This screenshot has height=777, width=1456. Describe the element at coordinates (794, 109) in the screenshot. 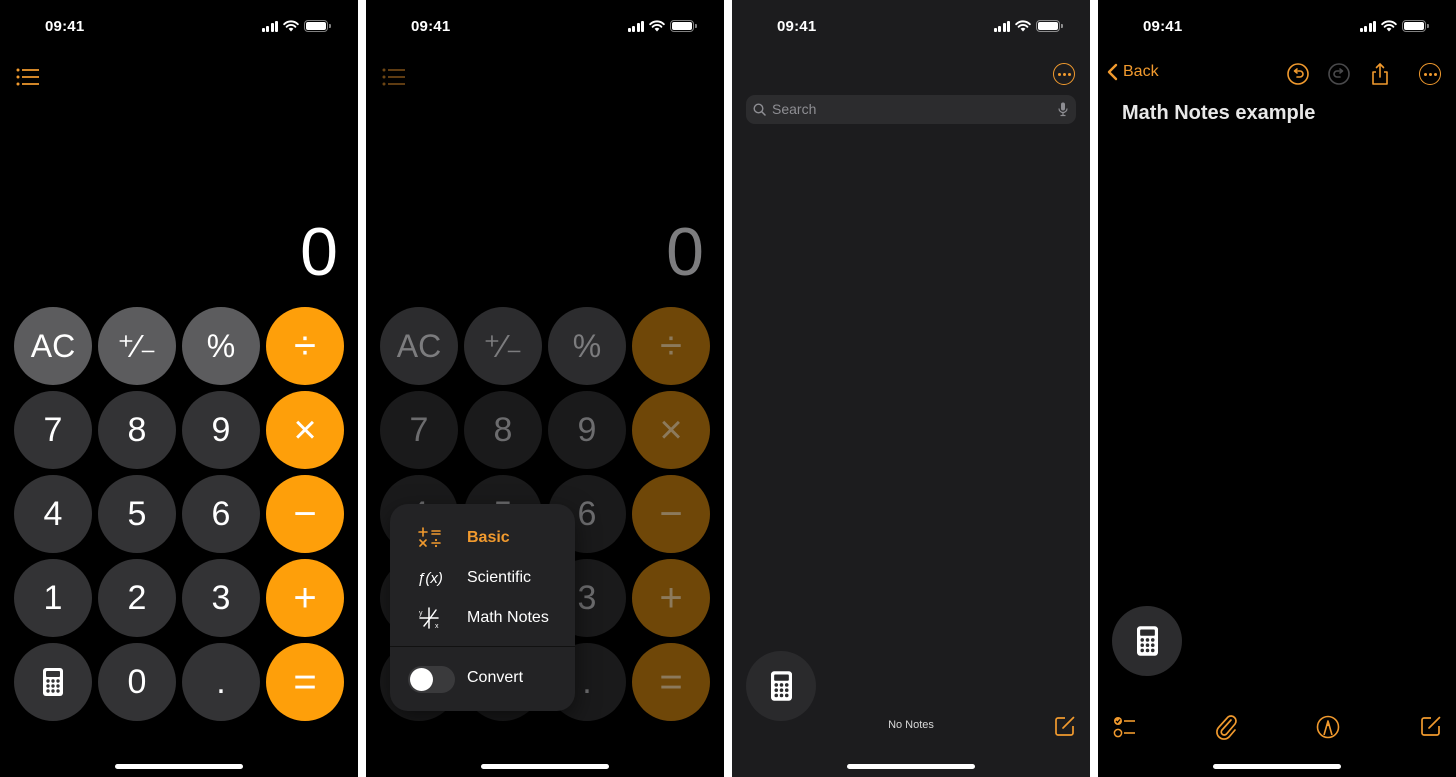

I see `search-placeholder: Search` at that location.